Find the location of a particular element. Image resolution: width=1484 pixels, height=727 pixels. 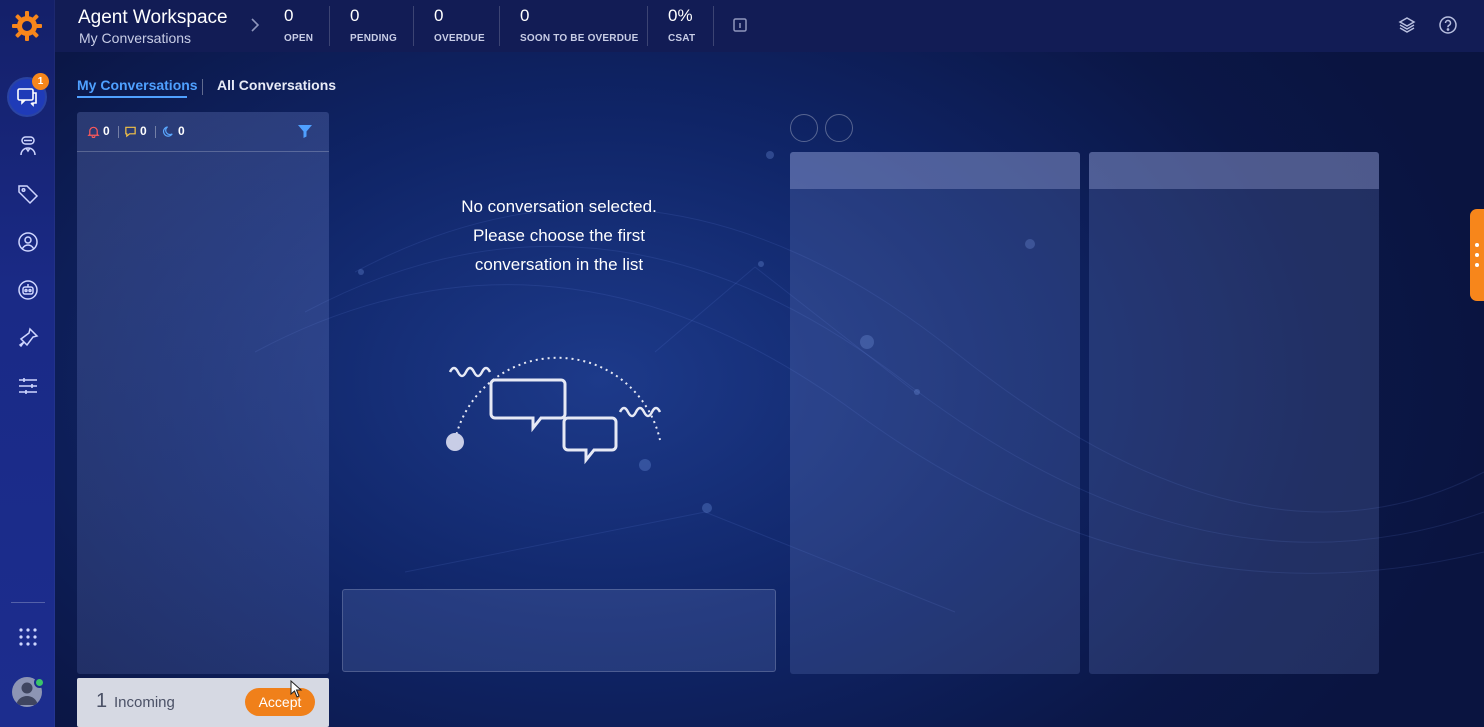

conversation-list-header: 0 0 0 is located at coordinates (203, 132).